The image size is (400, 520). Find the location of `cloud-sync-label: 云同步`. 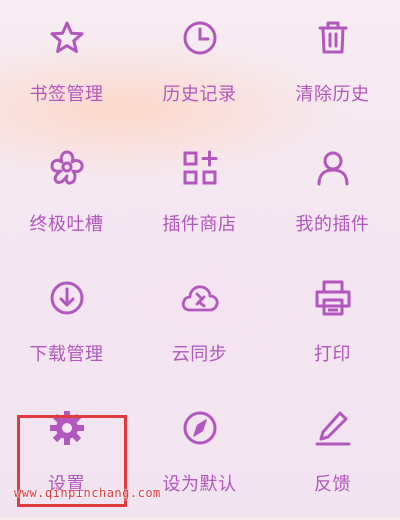

cloud-sync-label: 云同步 is located at coordinates (199, 354).